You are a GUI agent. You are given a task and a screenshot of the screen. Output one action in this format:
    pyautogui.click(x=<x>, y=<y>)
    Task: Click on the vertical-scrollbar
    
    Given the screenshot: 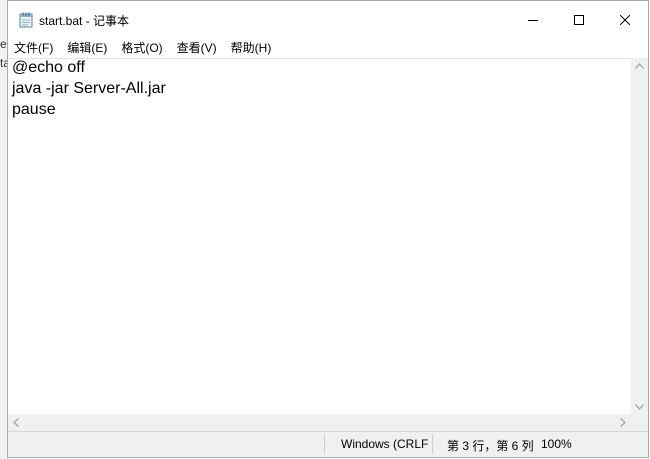 What is the action you would take?
    pyautogui.click(x=639, y=236)
    